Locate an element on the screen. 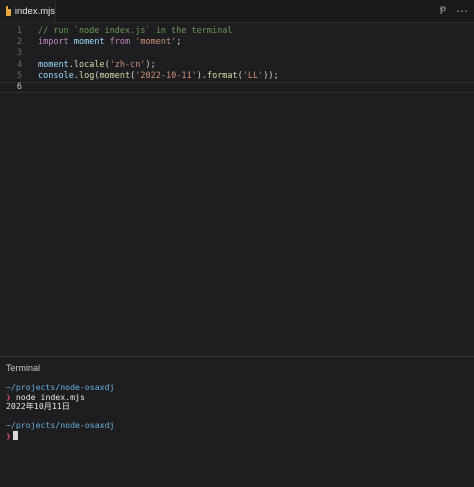 Image resolution: width=474 pixels, height=487 pixels. terminal-line: ❯ is located at coordinates (236, 435).